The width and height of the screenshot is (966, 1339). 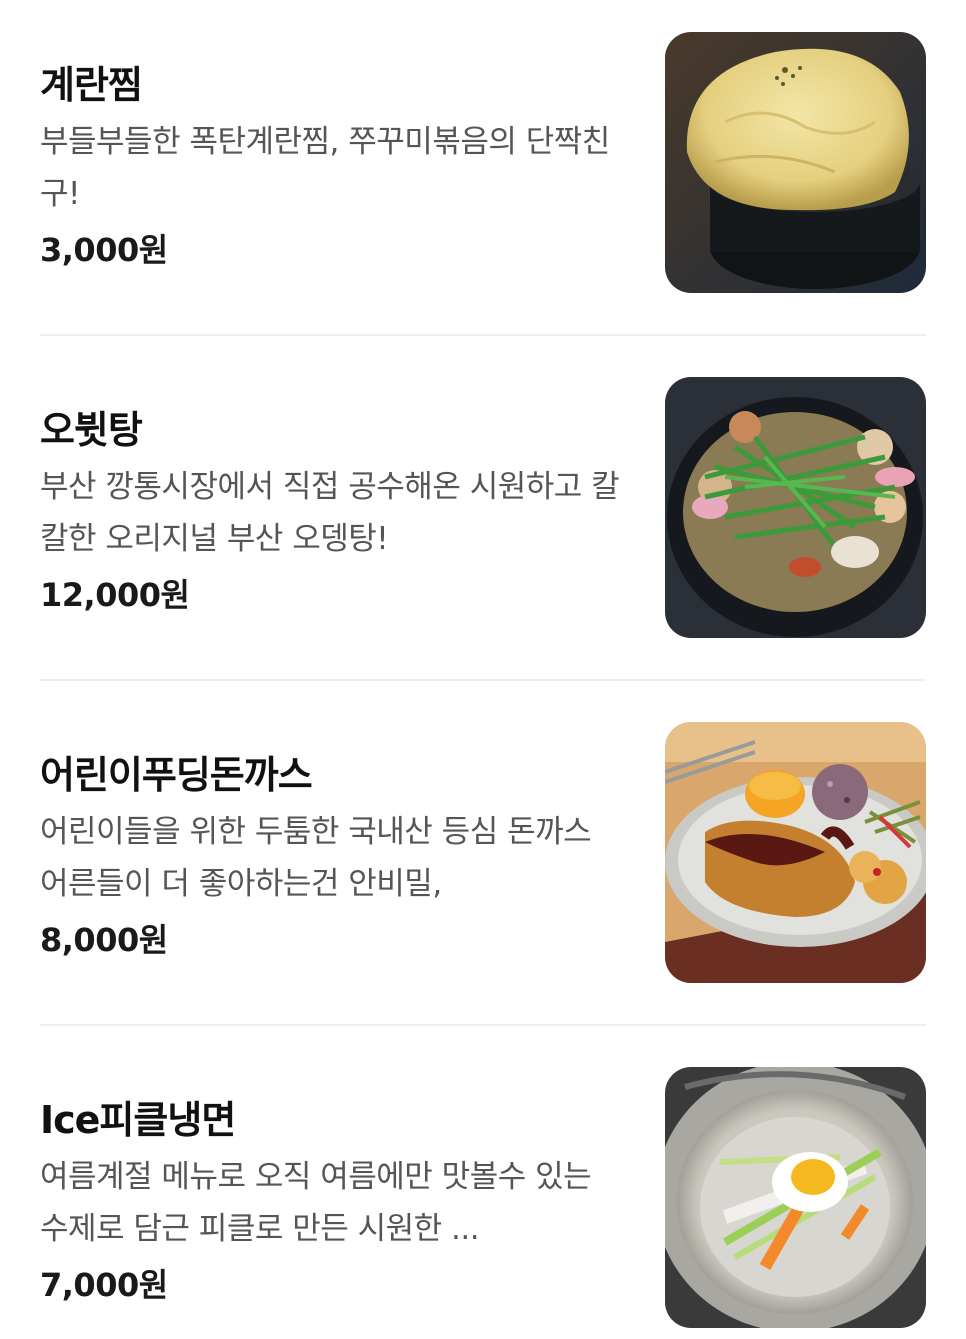 I want to click on steamed-egg-photo, so click(x=795, y=162).